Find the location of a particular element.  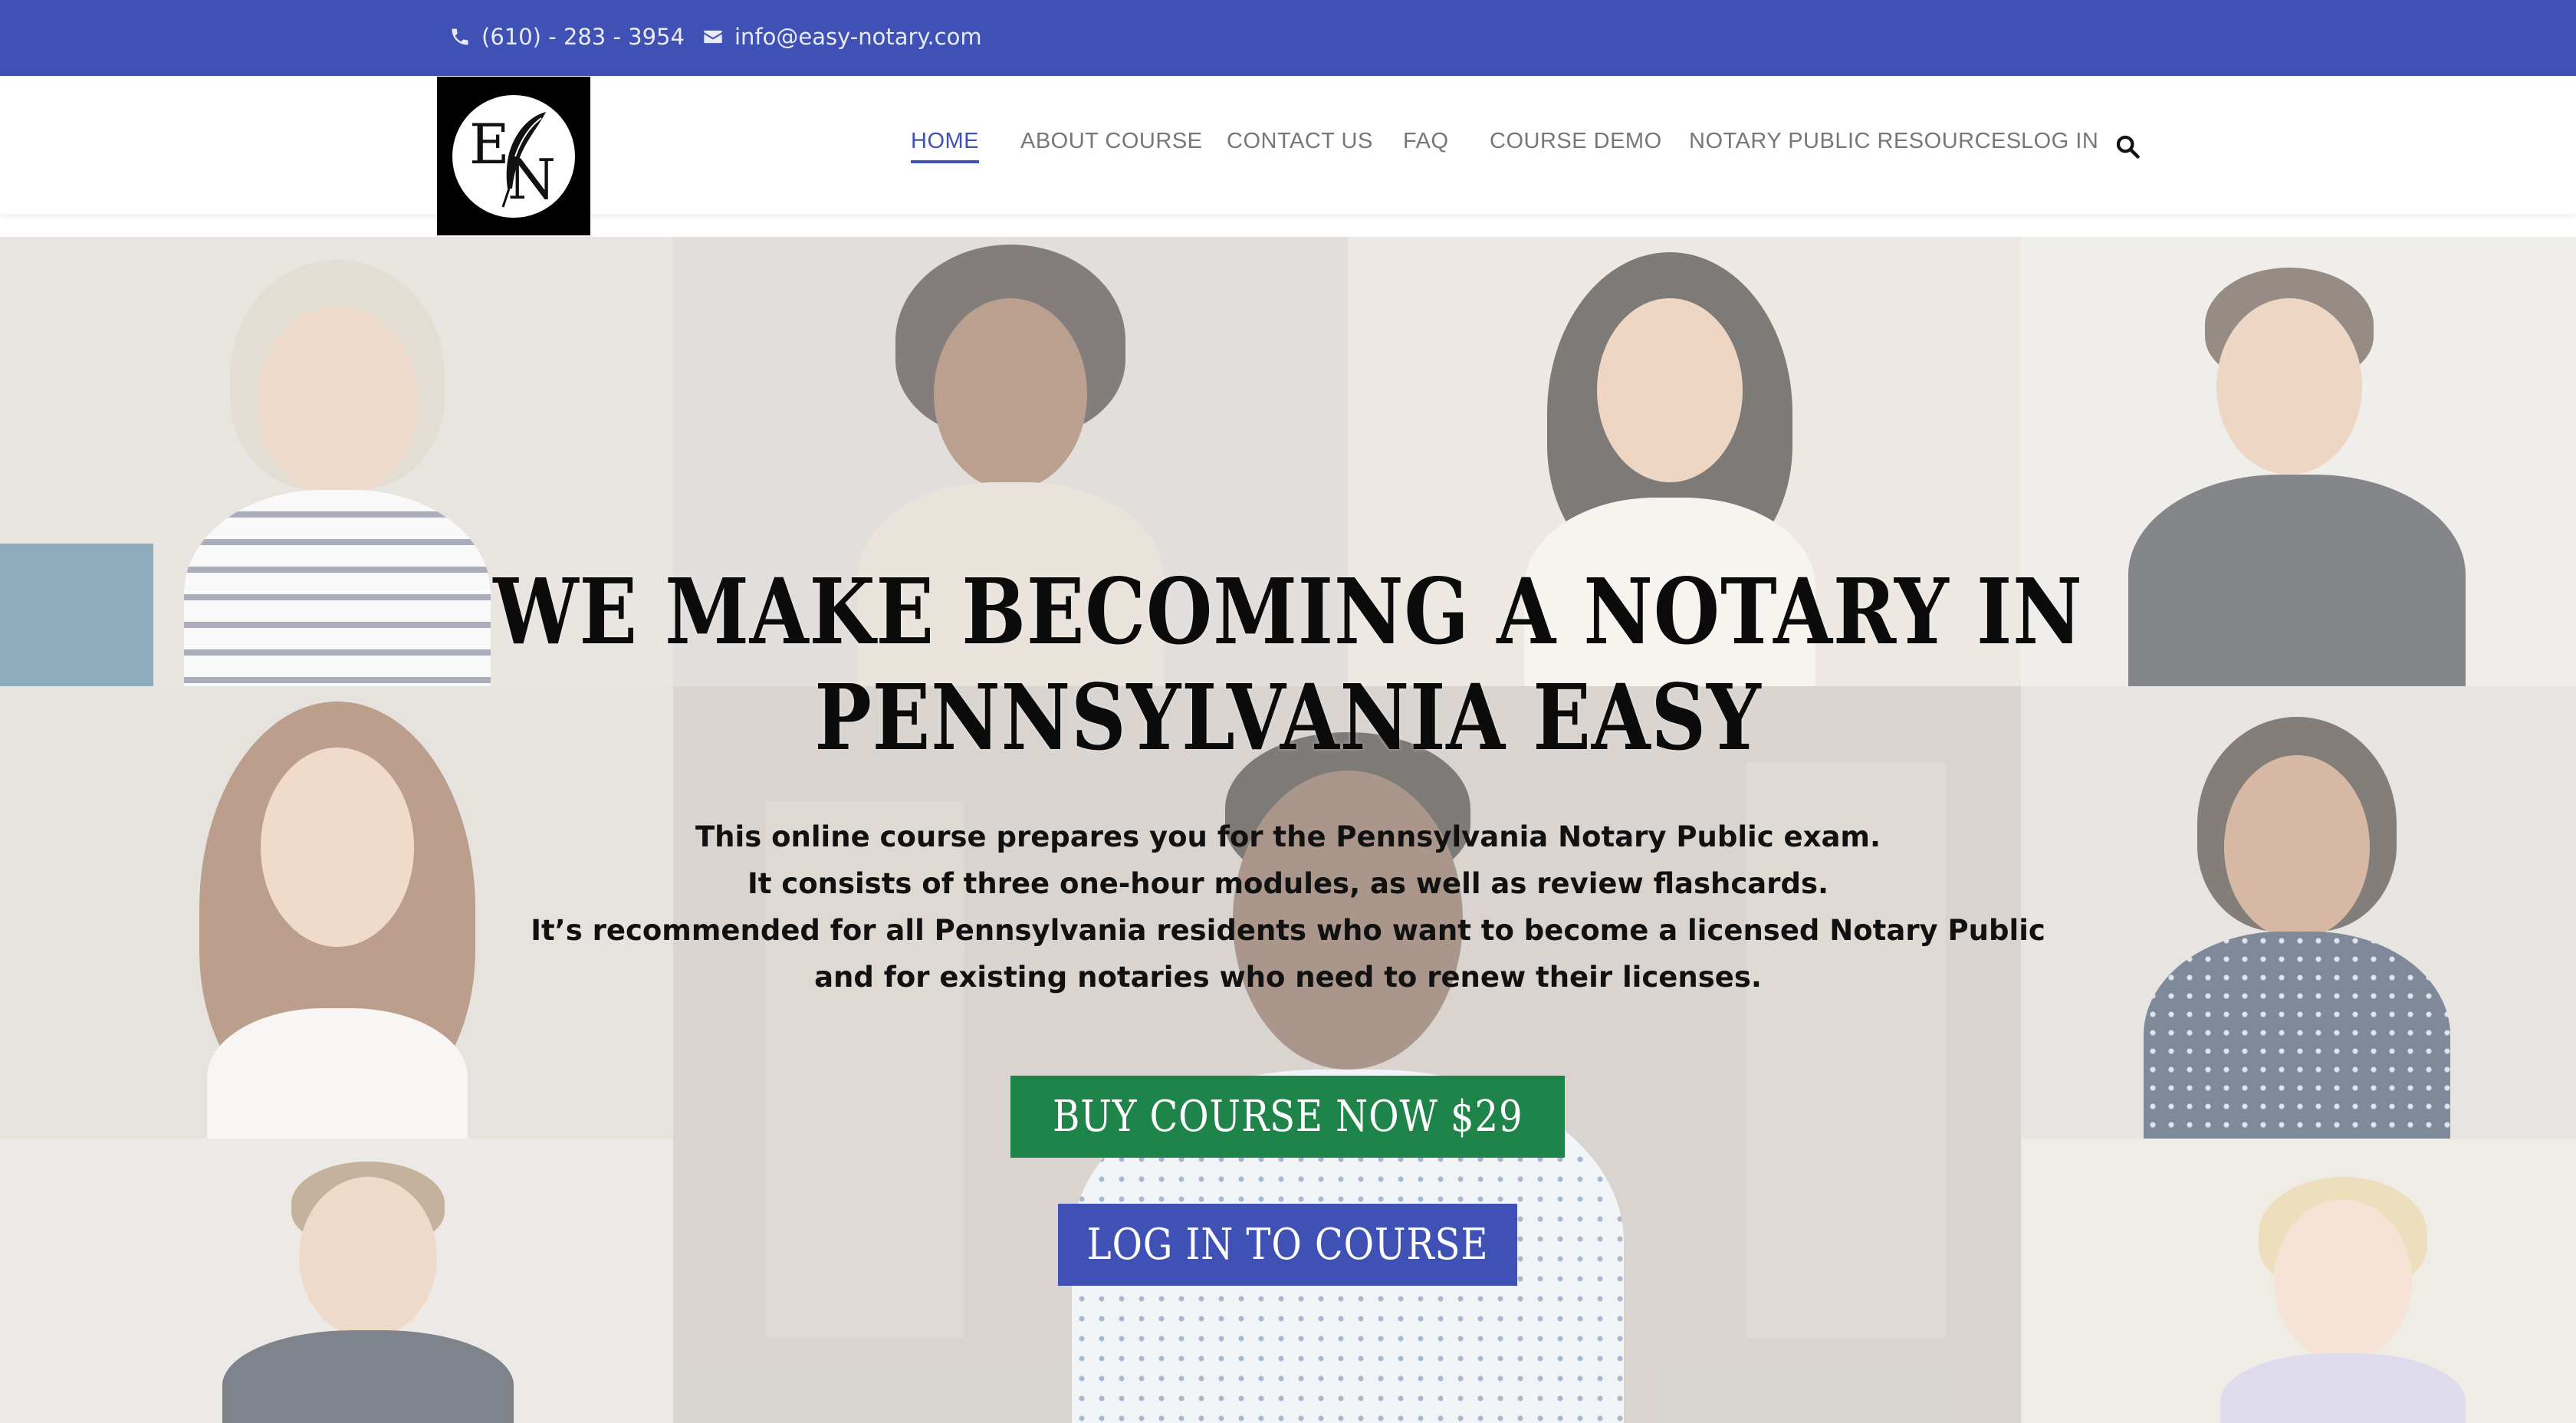

phone-link: (610) - 283 - 3954 is located at coordinates (567, 36).